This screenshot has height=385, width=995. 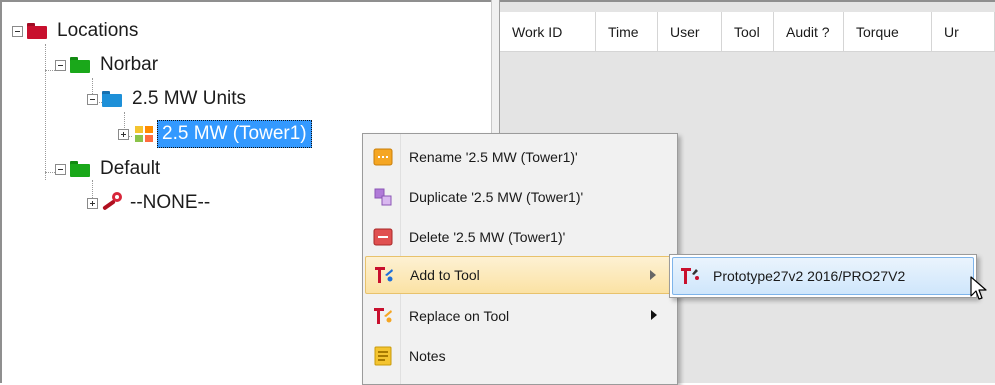 I want to click on tree-node-label: Default, so click(x=130, y=168).